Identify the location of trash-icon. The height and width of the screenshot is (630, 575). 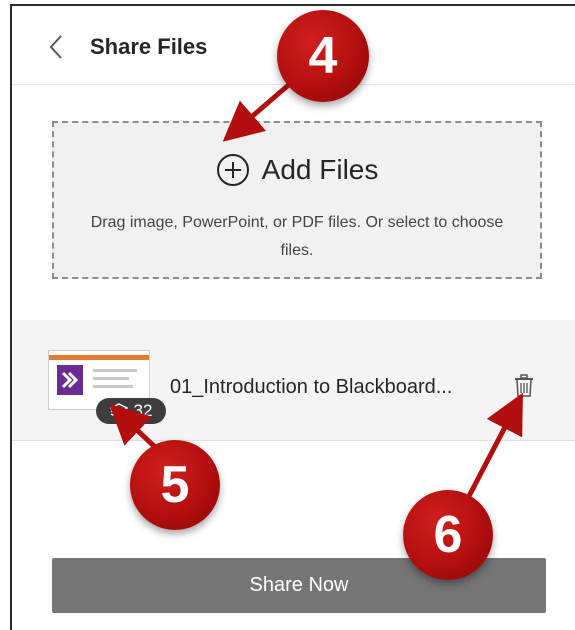
(524, 385).